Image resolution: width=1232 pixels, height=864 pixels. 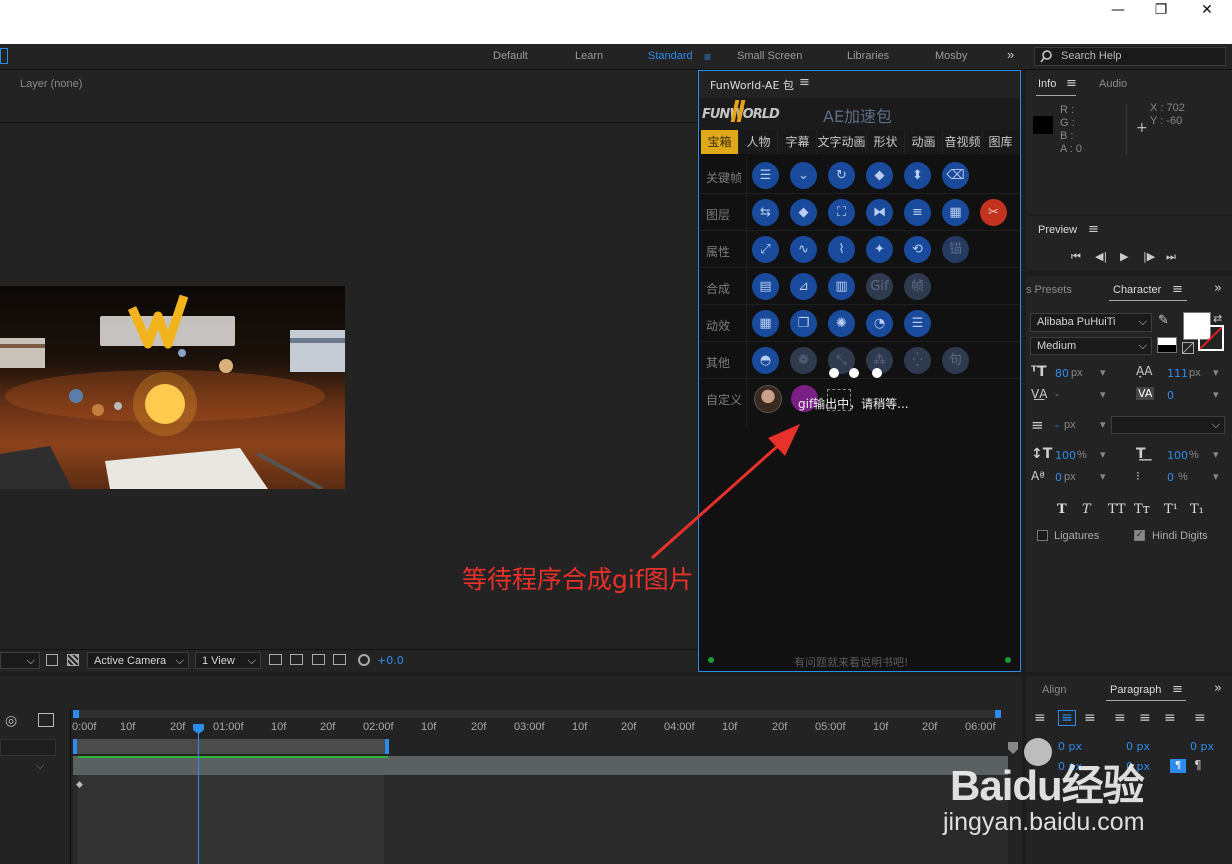 What do you see at coordinates (540, 765) in the screenshot?
I see `layer-bar` at bounding box center [540, 765].